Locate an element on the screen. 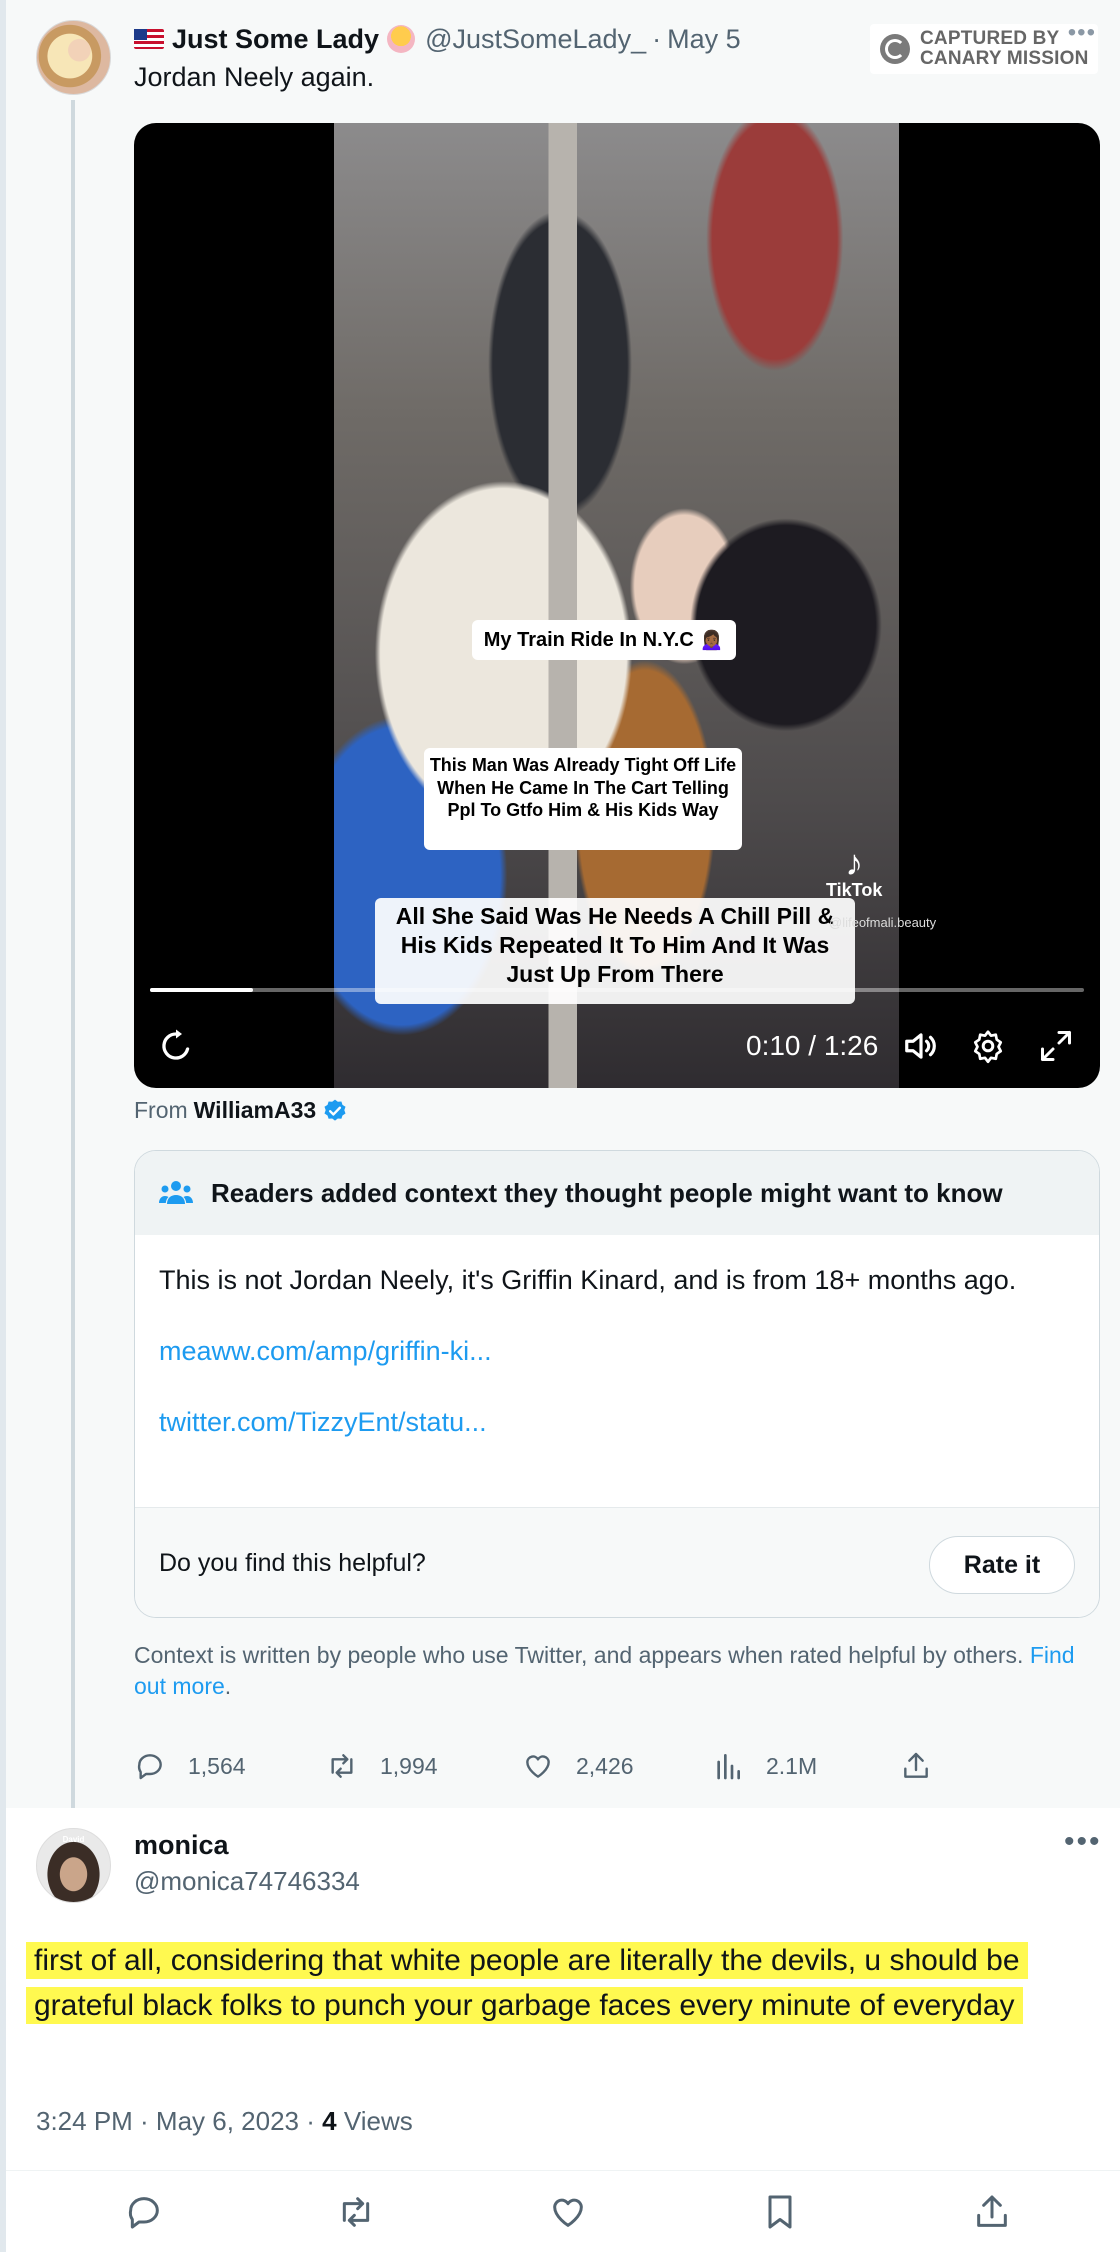  rate-it-button: Rate it is located at coordinates (1002, 1565).